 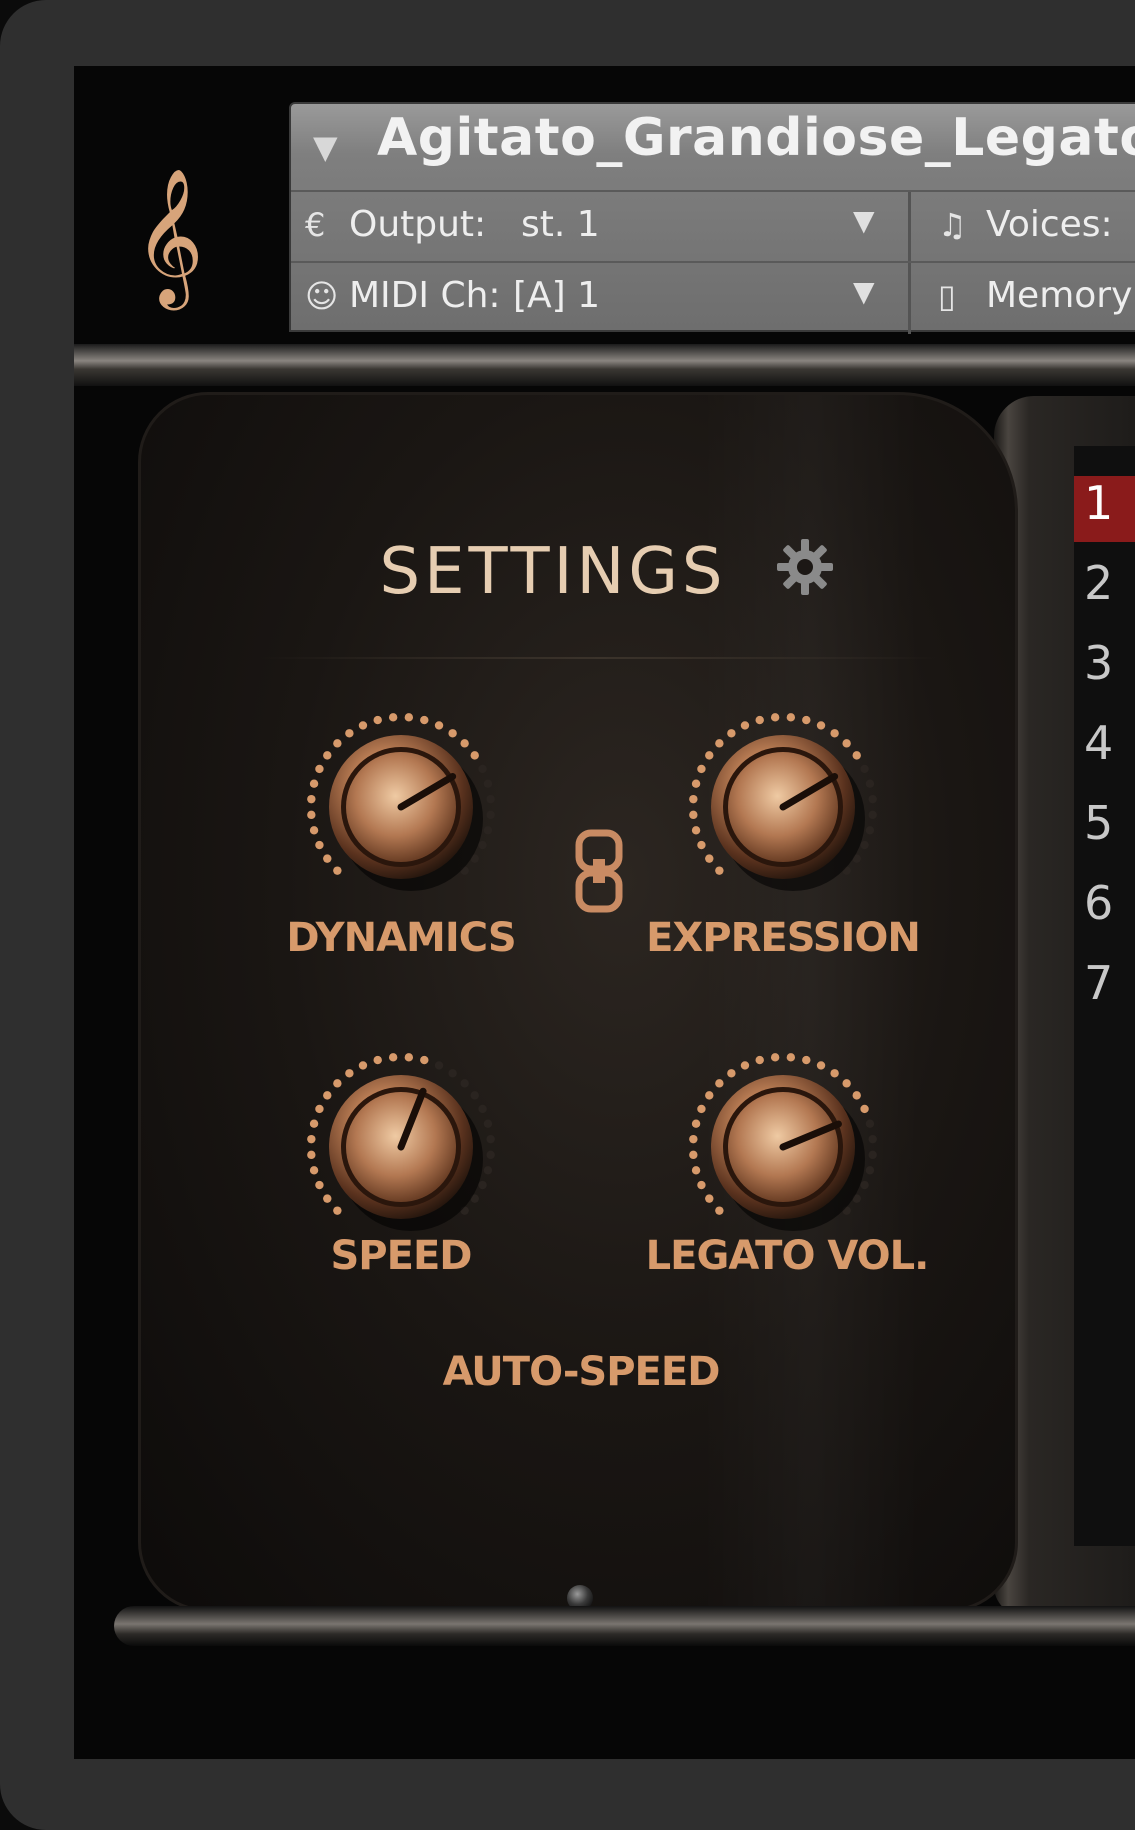 What do you see at coordinates (1104, 509) in the screenshot?
I see `slot-item: 1` at bounding box center [1104, 509].